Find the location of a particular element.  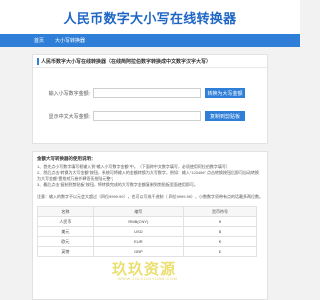

convert-button: 转换为大写金额 is located at coordinates (225, 93).